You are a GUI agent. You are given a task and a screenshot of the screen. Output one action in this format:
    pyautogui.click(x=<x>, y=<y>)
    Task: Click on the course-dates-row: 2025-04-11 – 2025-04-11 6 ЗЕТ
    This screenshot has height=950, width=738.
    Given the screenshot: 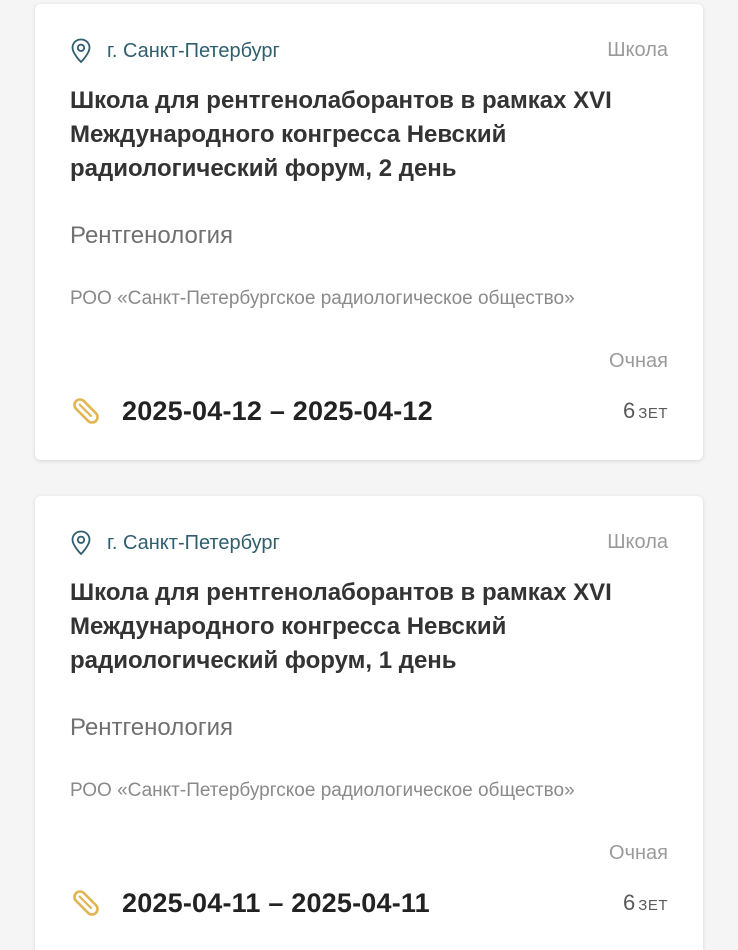 What is the action you would take?
    pyautogui.click(x=369, y=903)
    